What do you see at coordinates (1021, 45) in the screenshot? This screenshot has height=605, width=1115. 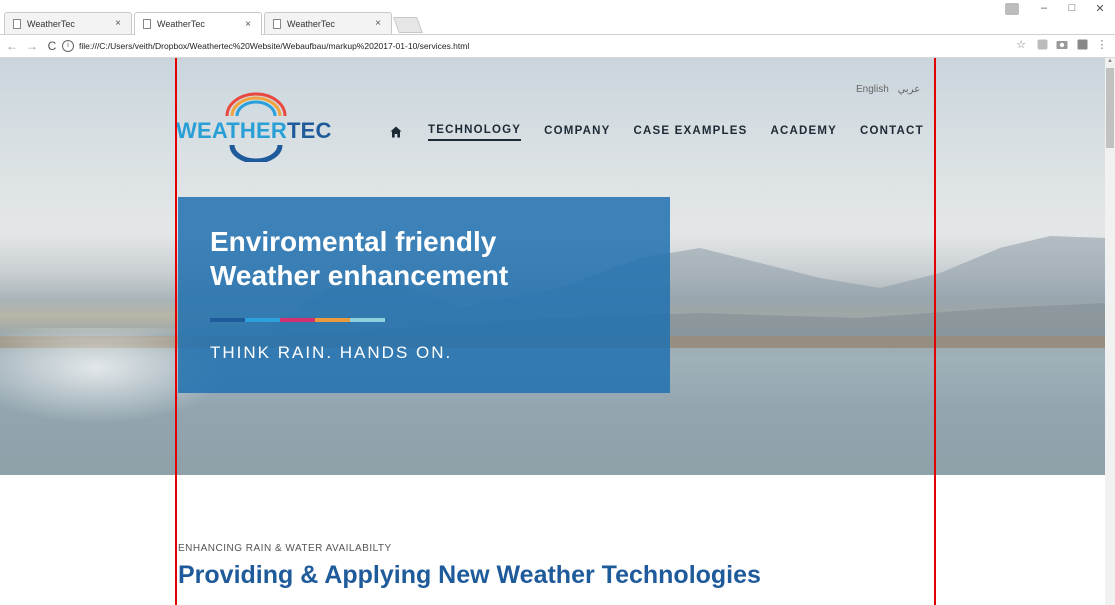 I see `bookmark-star-icon: ☆` at bounding box center [1021, 45].